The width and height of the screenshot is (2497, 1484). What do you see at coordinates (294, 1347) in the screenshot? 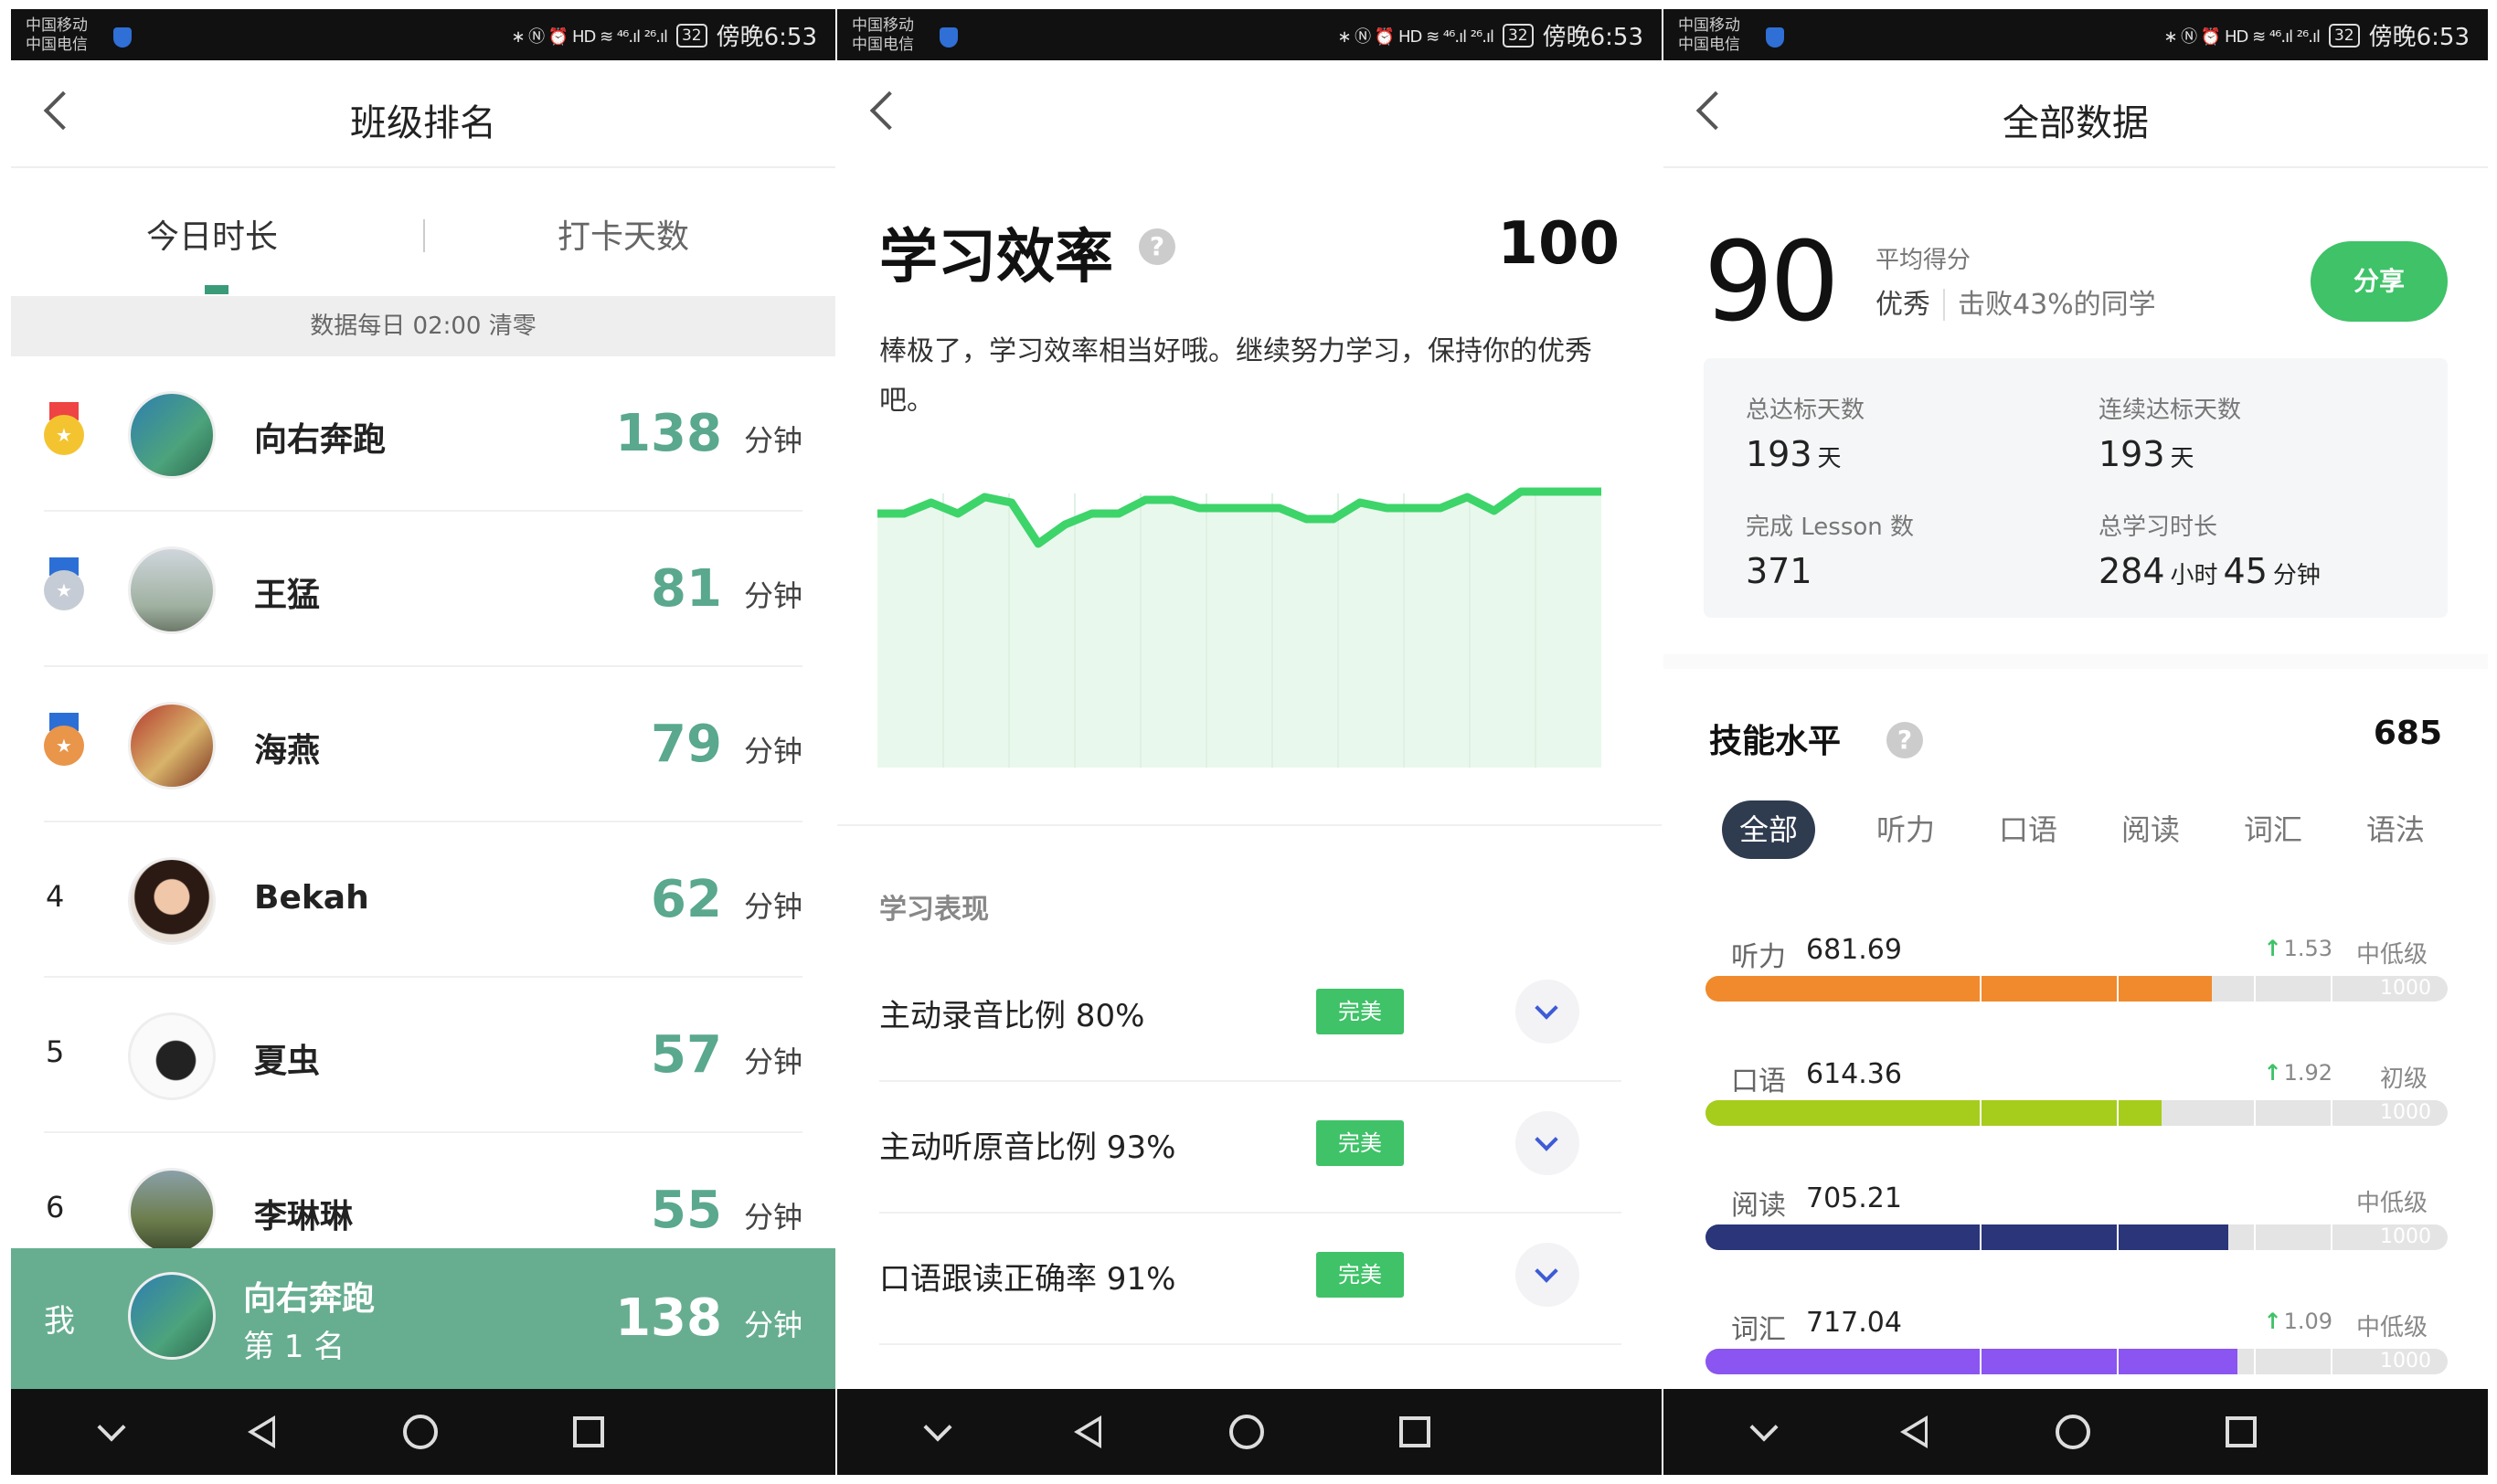
I see `my-rank: 第 1 名` at bounding box center [294, 1347].